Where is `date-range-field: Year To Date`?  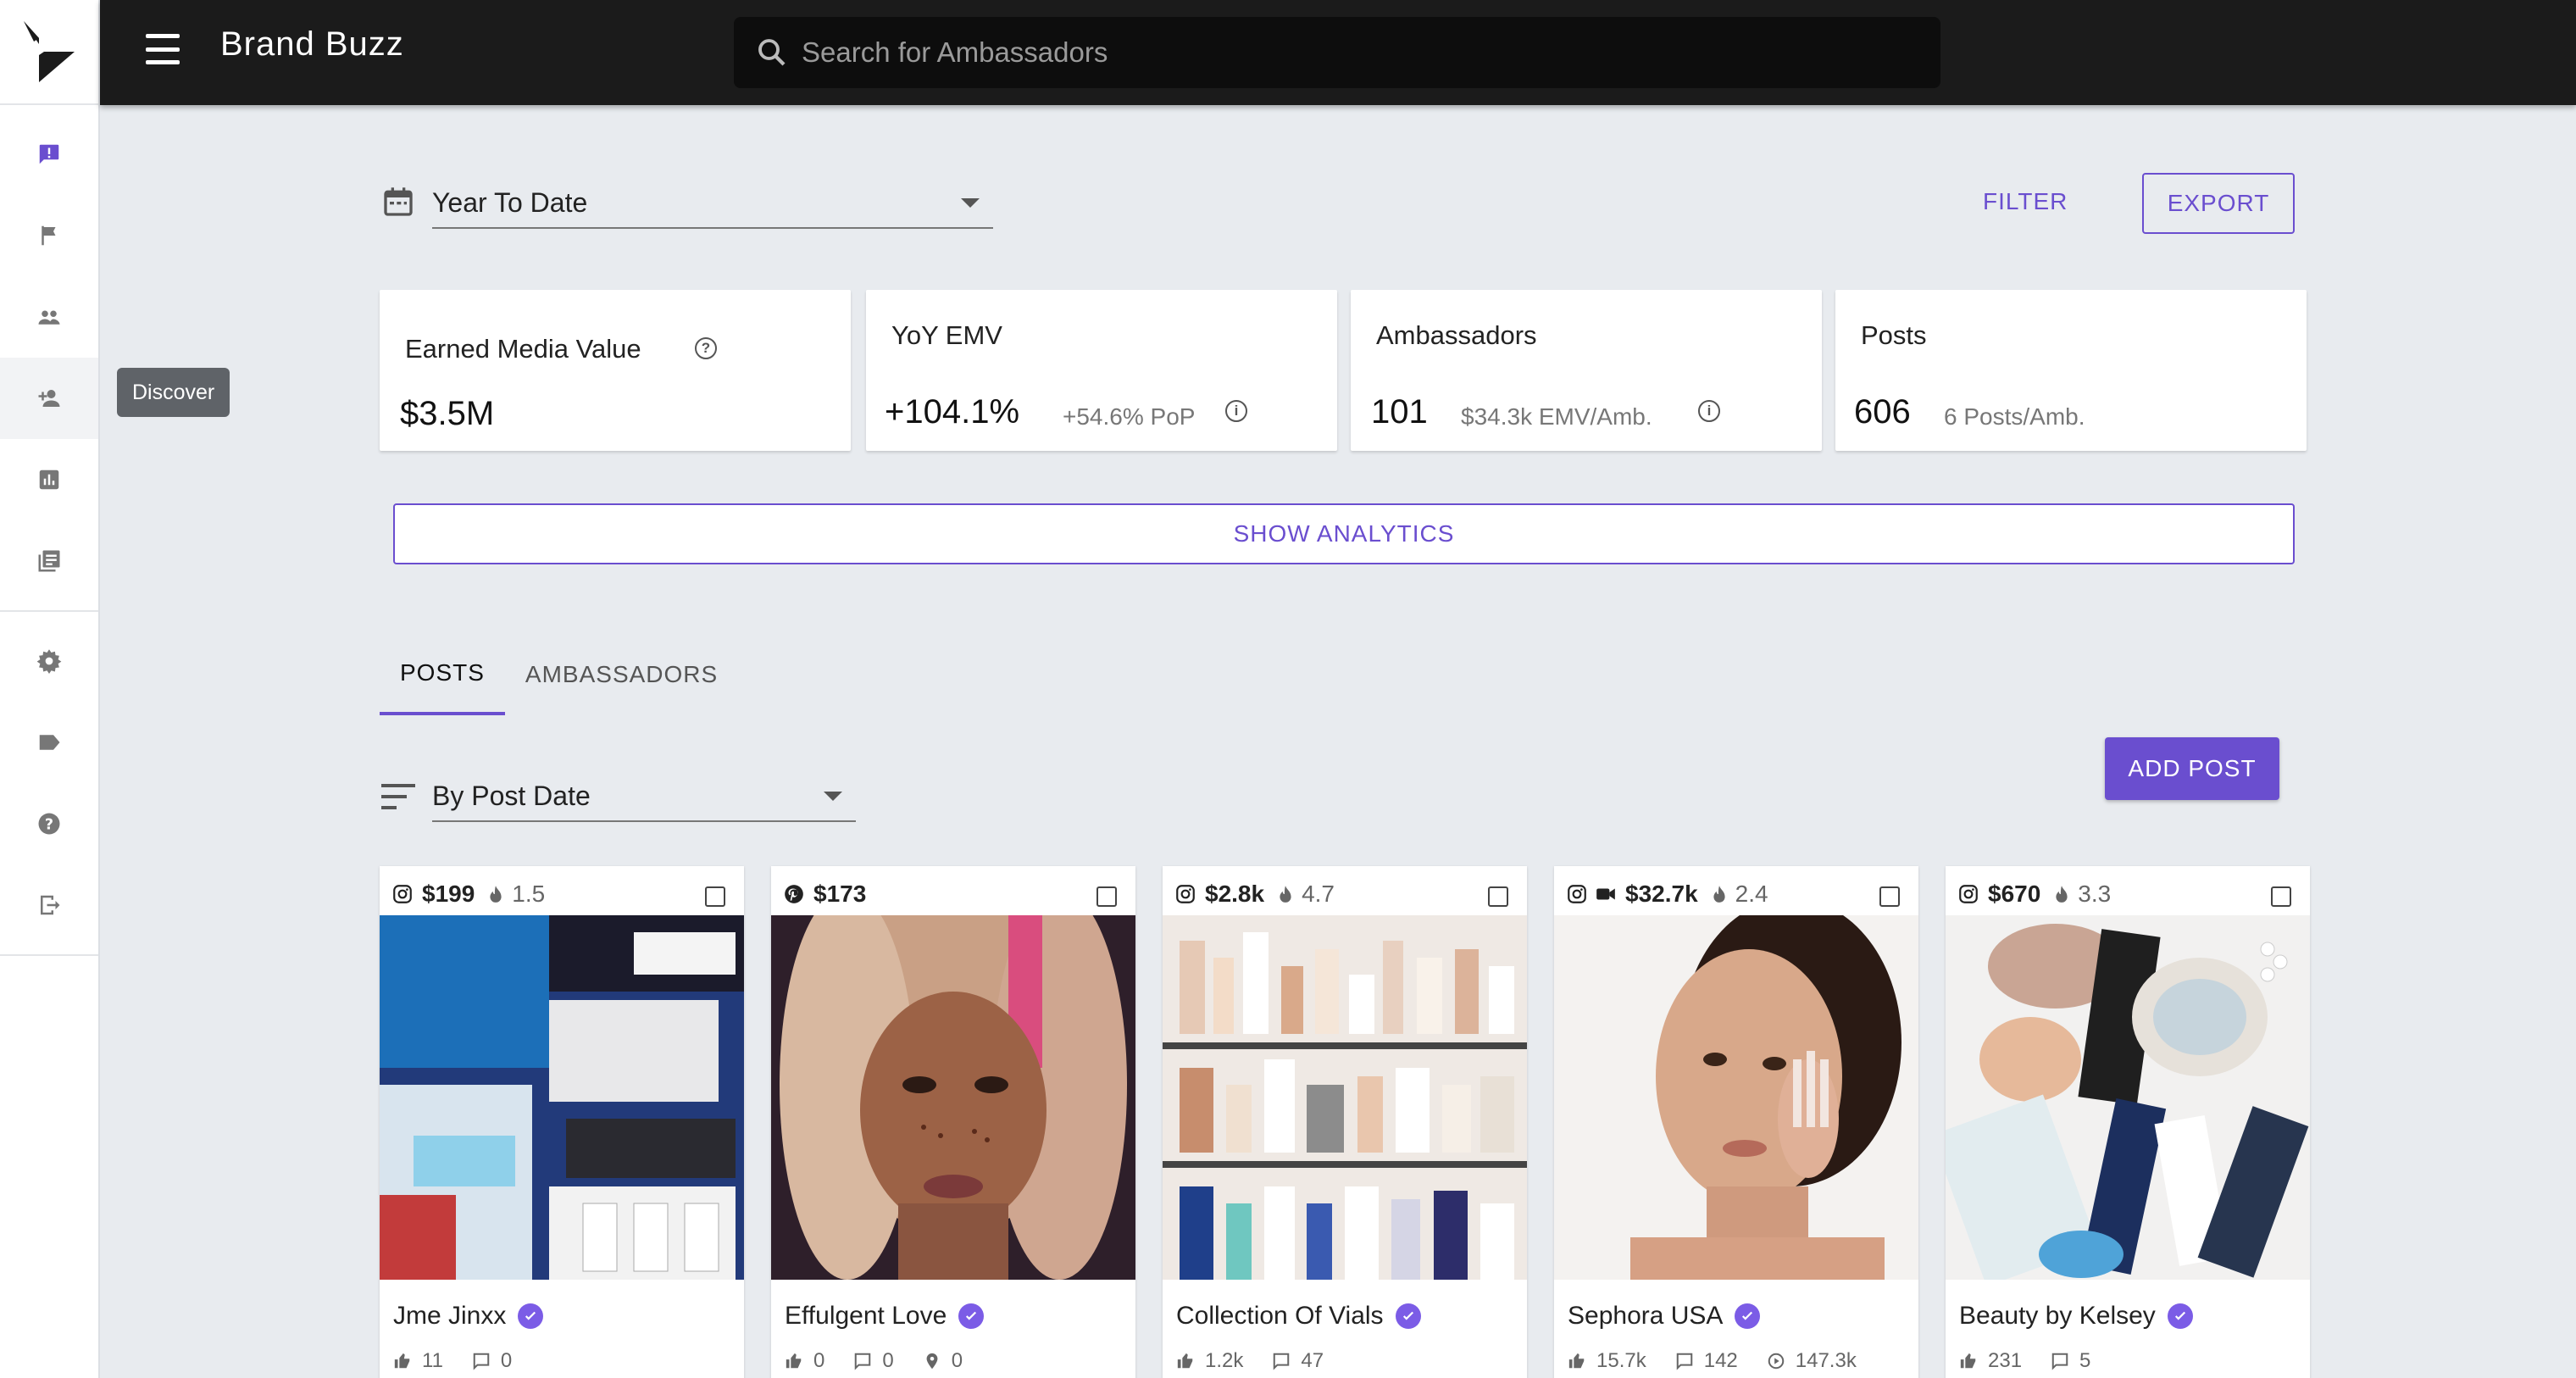
date-range-field: Year To Date is located at coordinates (712, 203).